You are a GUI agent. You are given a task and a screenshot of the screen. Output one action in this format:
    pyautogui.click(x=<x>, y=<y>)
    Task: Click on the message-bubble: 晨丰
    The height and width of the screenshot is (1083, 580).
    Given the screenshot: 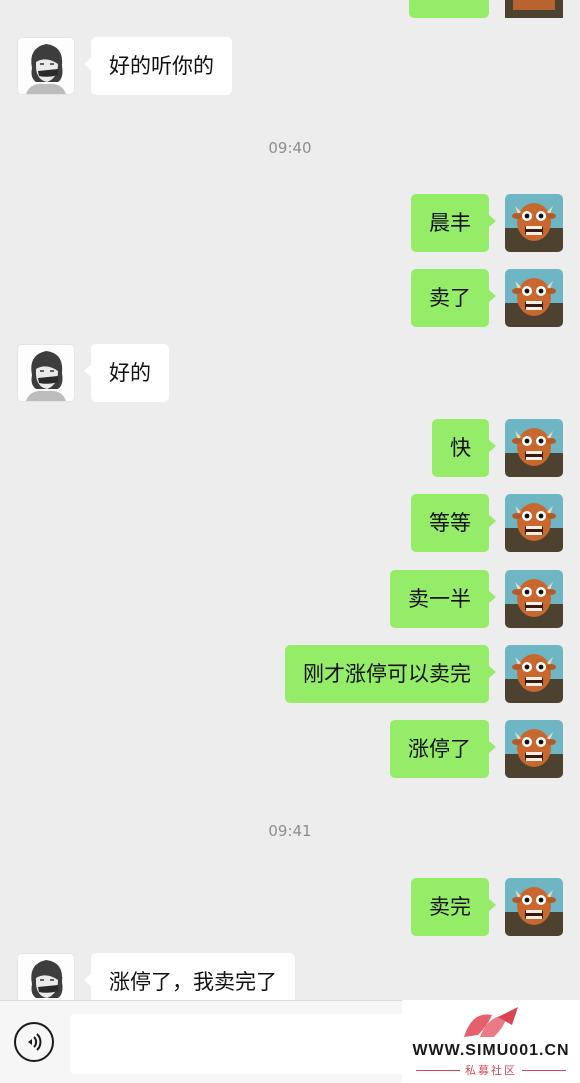 What is the action you would take?
    pyautogui.click(x=453, y=223)
    